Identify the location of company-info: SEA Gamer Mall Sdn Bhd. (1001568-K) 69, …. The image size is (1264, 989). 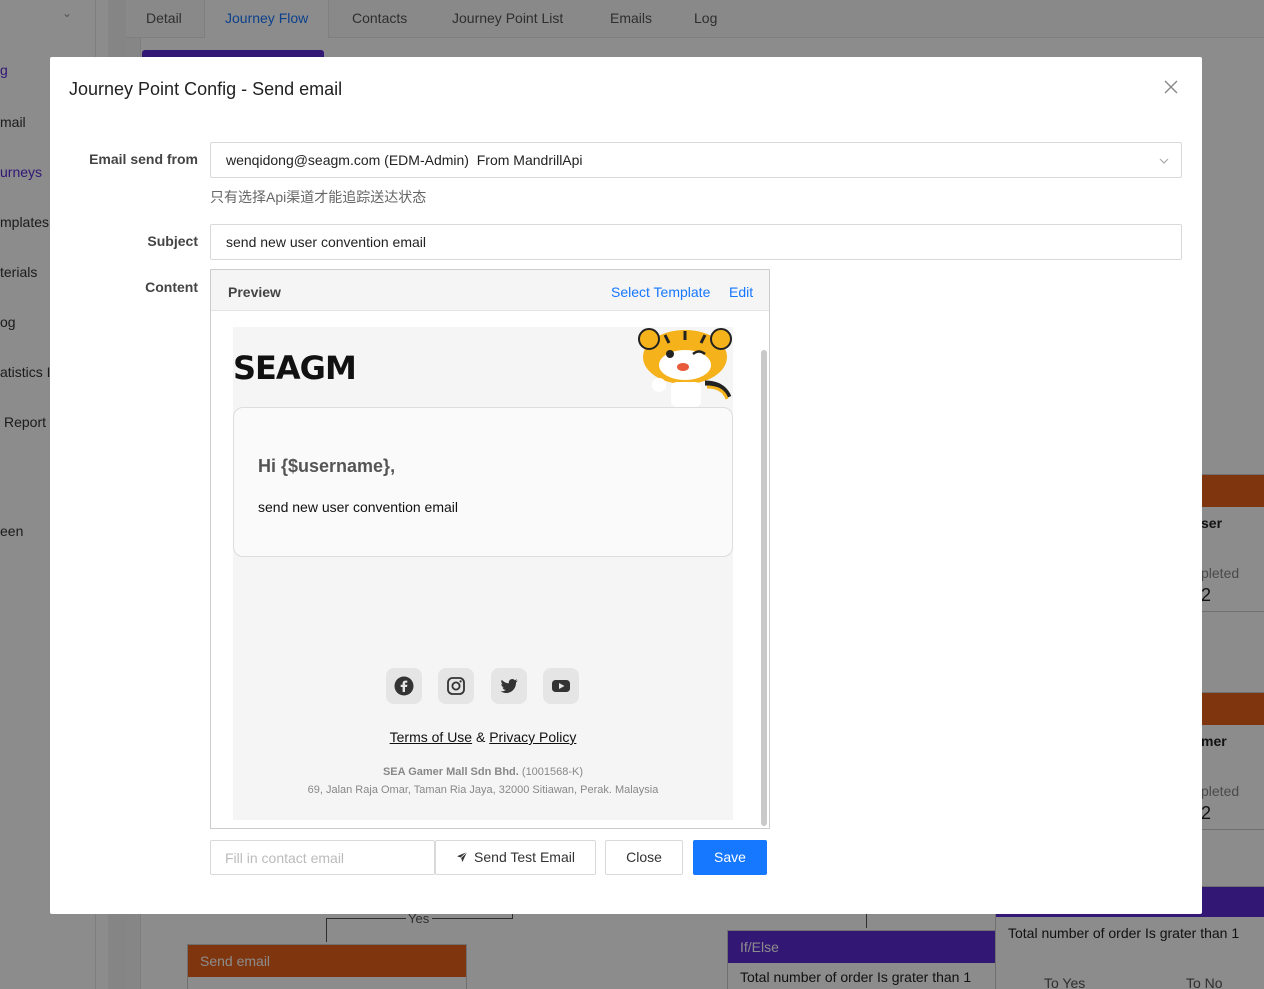
(483, 781).